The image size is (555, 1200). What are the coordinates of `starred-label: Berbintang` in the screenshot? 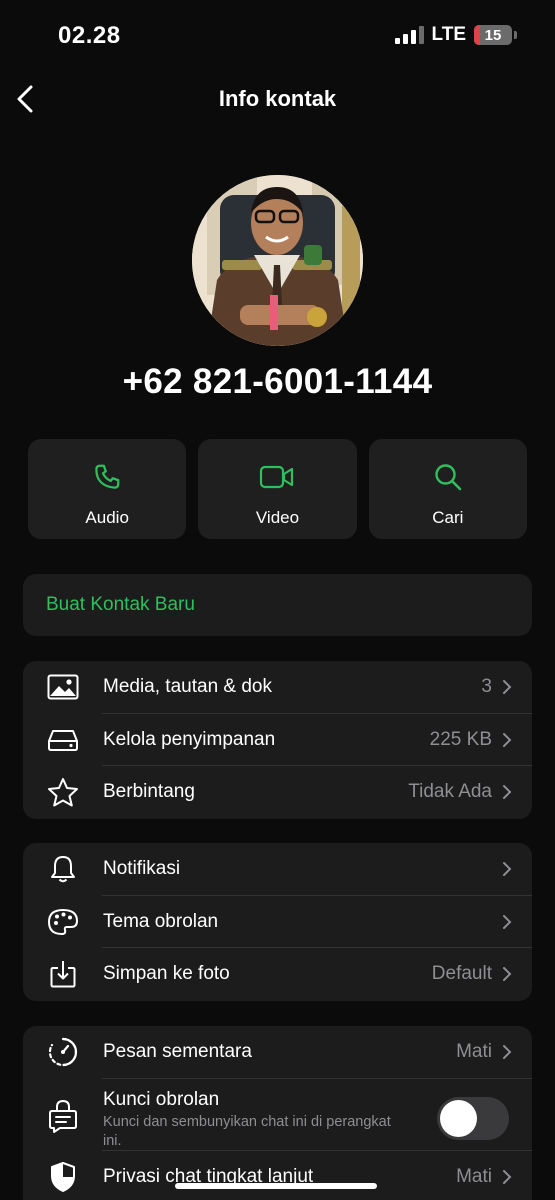 It's located at (149, 792).